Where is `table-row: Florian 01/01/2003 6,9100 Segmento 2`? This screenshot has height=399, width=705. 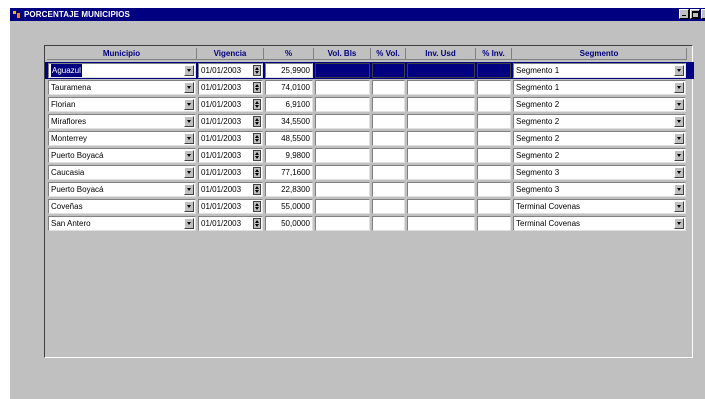
table-row: Florian 01/01/2003 6,9100 Segmento 2 is located at coordinates (369, 104).